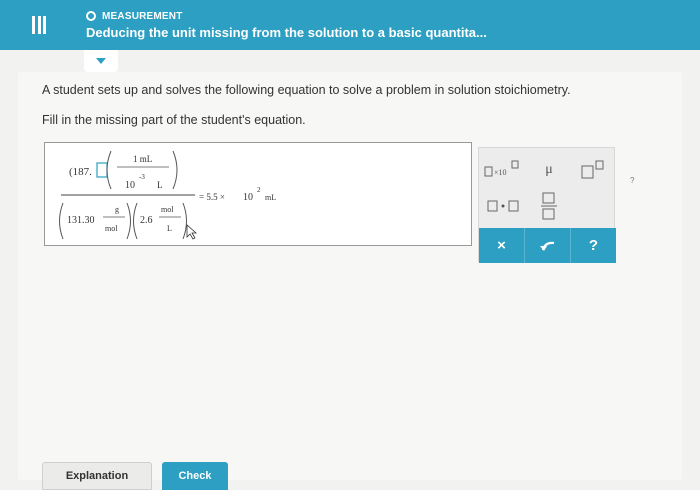 The width and height of the screenshot is (700, 490). I want to click on undo-icon, so click(546, 246).